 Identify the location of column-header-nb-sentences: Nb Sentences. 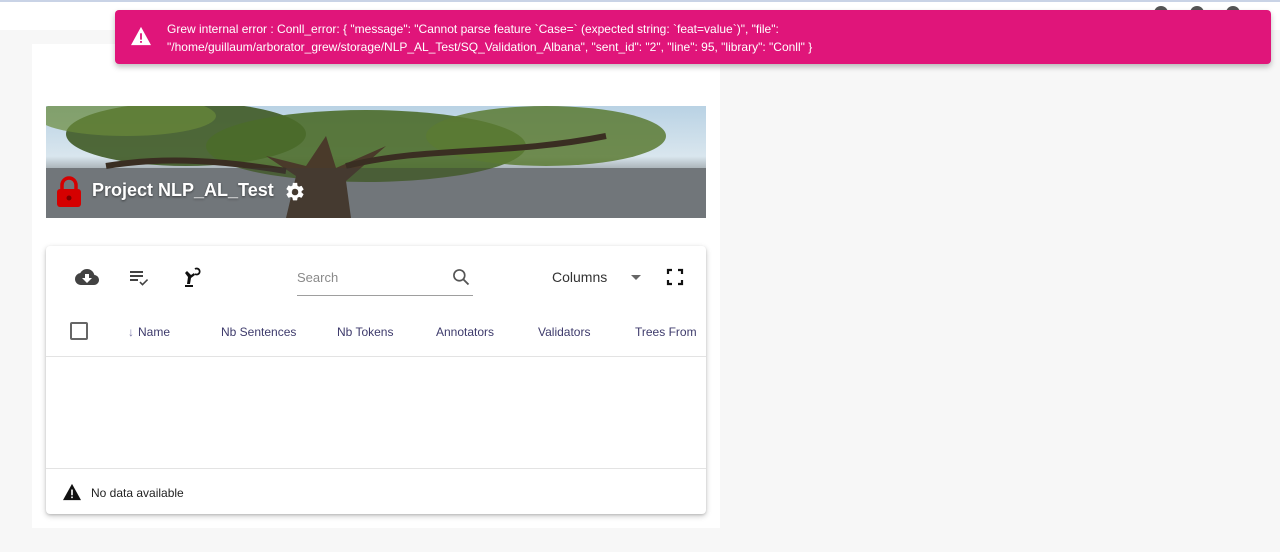
(258, 332).